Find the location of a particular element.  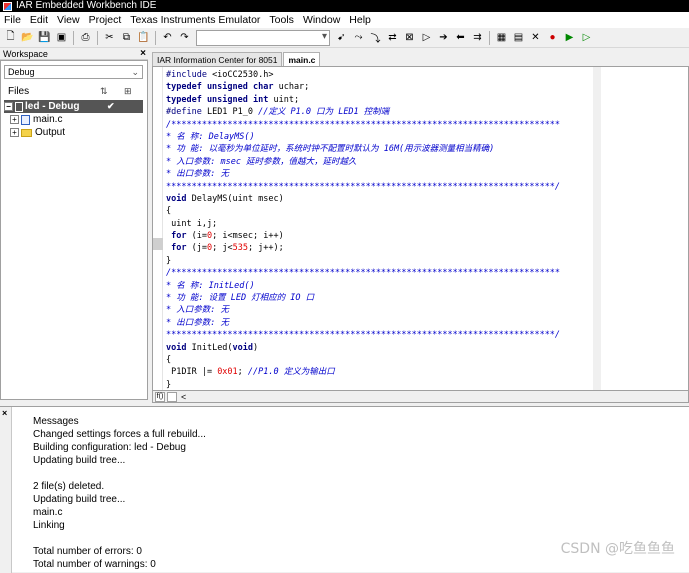

navigate-icon: ⇉ is located at coordinates (477, 37).